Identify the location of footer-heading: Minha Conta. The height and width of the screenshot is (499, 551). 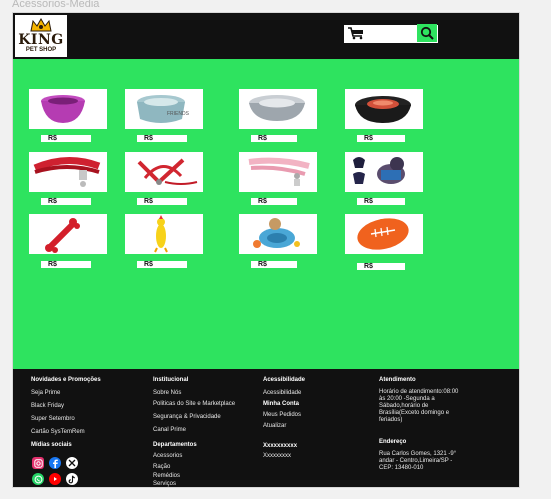
(281, 404).